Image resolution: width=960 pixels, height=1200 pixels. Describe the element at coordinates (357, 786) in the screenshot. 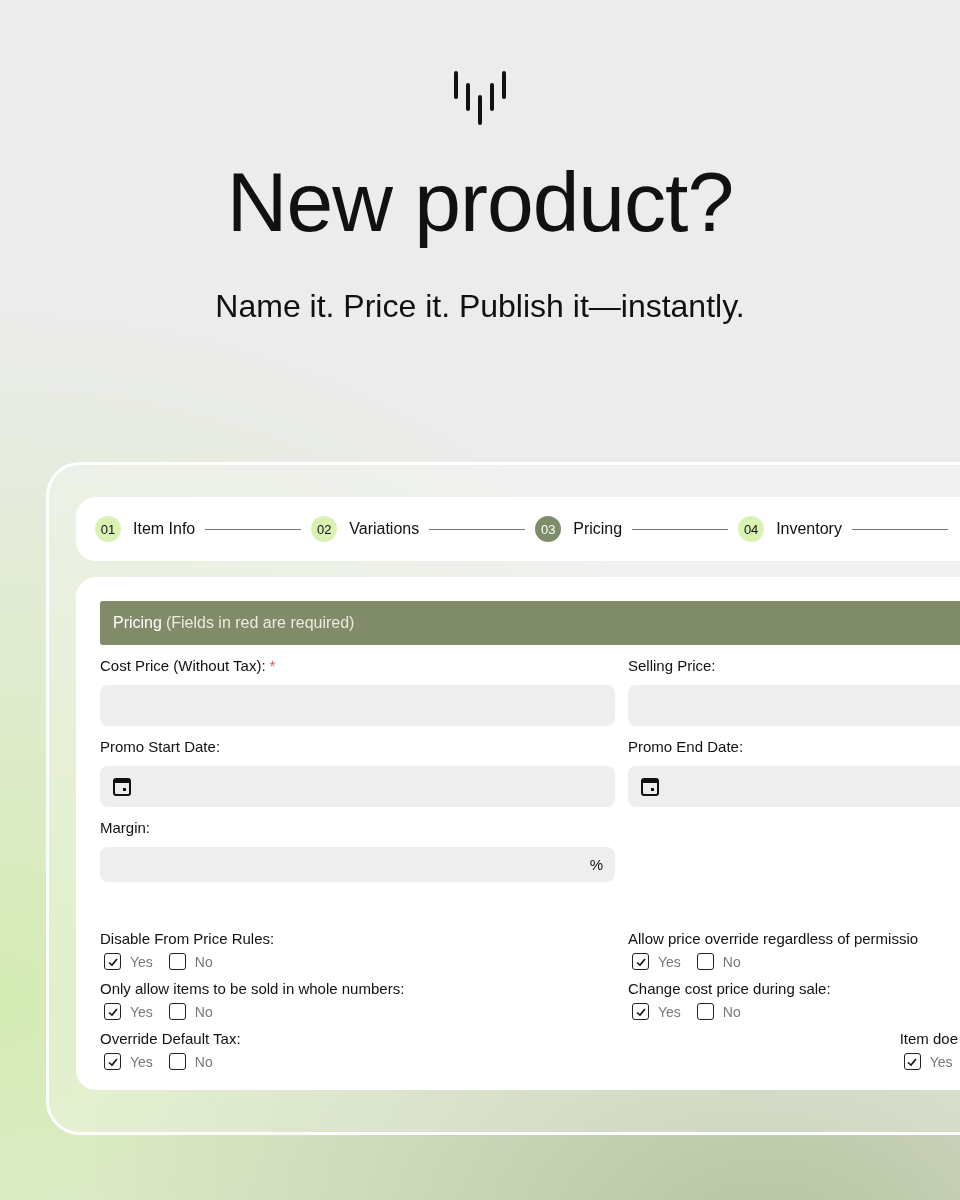

I see `input-field` at that location.